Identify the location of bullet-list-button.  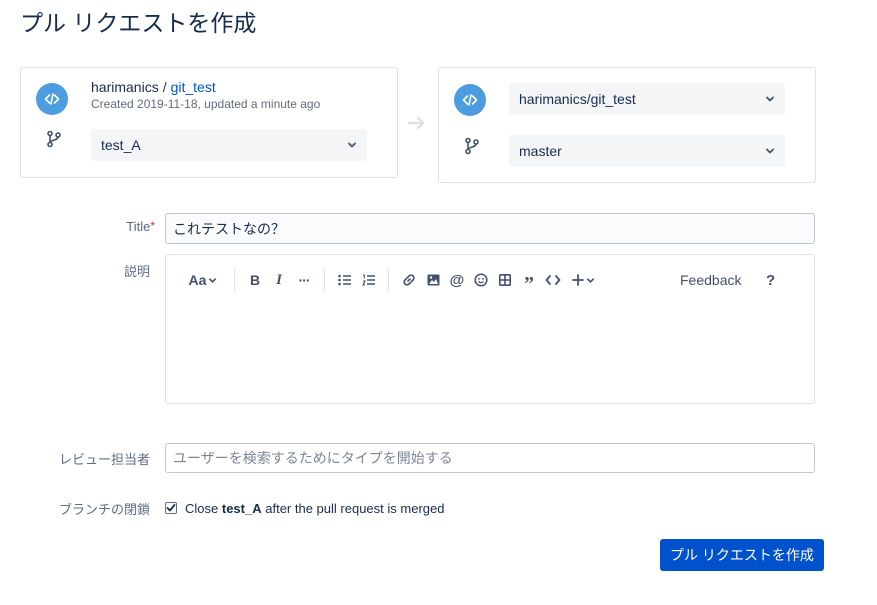
(345, 280).